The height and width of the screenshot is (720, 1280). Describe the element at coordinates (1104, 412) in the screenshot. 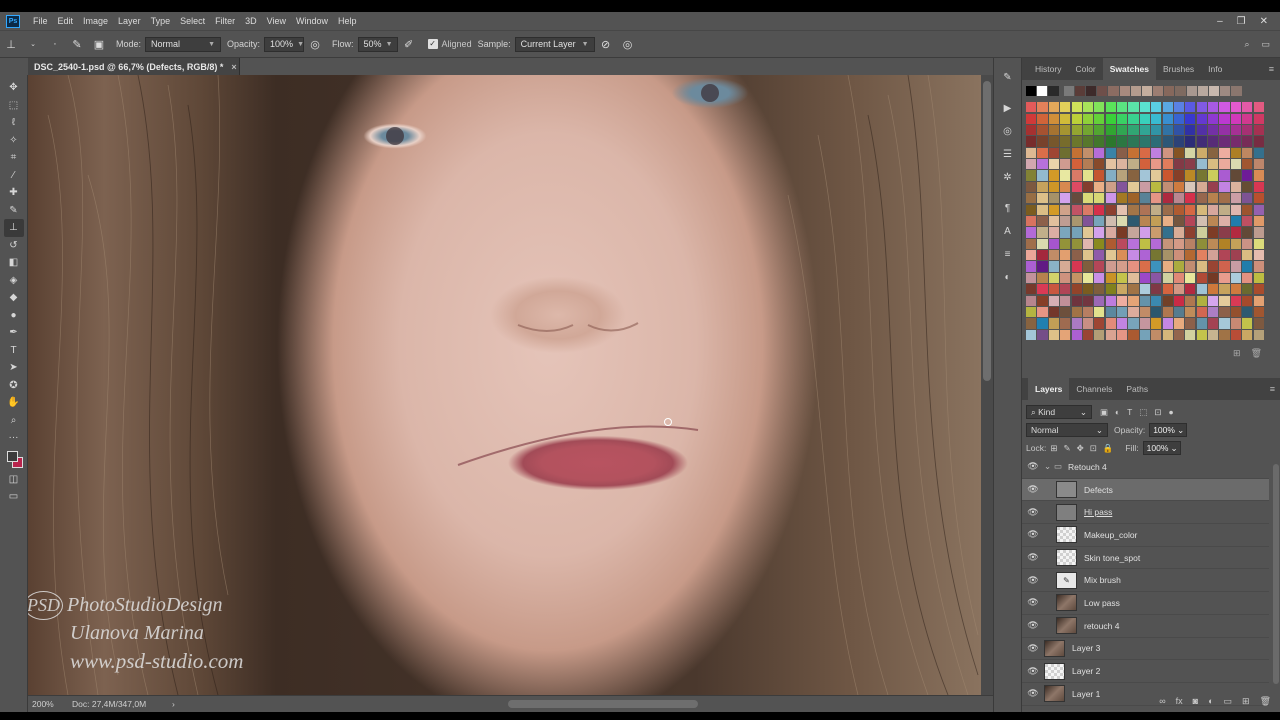

I see `pixel-filter-icon: ▣` at that location.